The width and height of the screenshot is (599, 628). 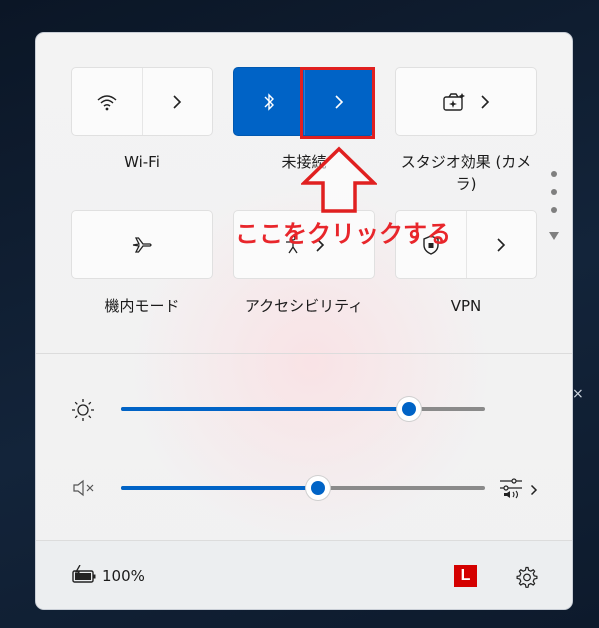 I want to click on brightness-icon, so click(x=83, y=412).